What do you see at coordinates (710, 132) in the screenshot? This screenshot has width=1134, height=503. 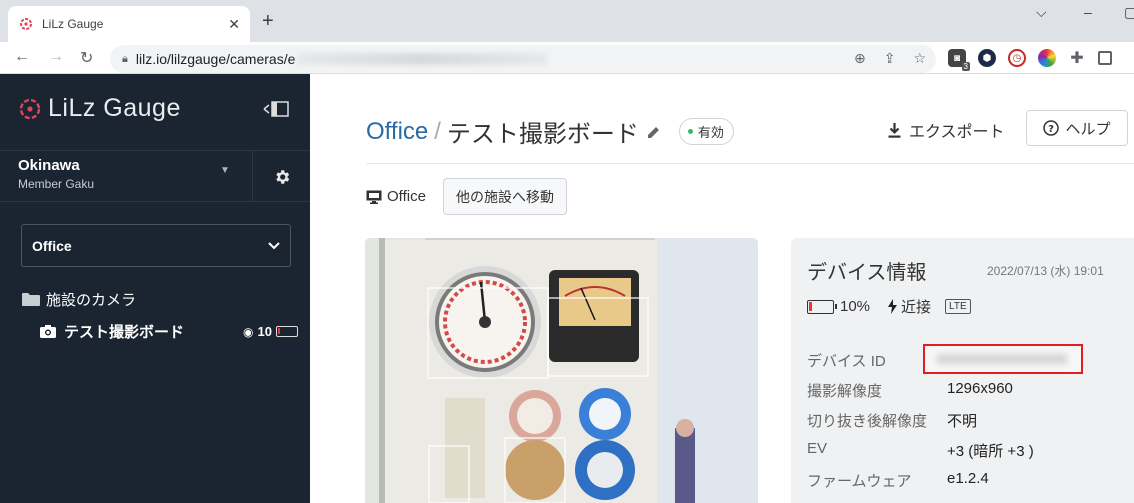 I see `status-text: 有効` at bounding box center [710, 132].